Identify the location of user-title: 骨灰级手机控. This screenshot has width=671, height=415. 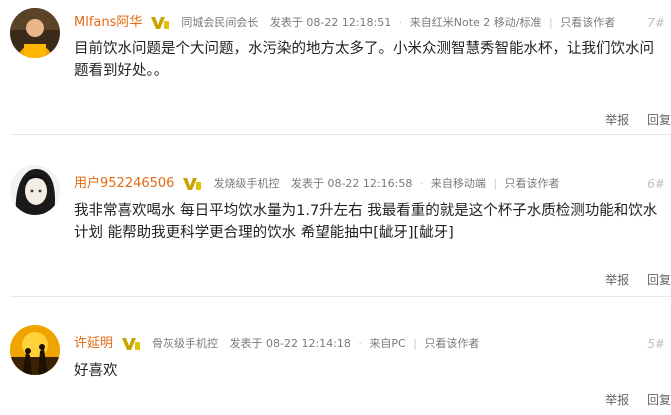
(185, 343).